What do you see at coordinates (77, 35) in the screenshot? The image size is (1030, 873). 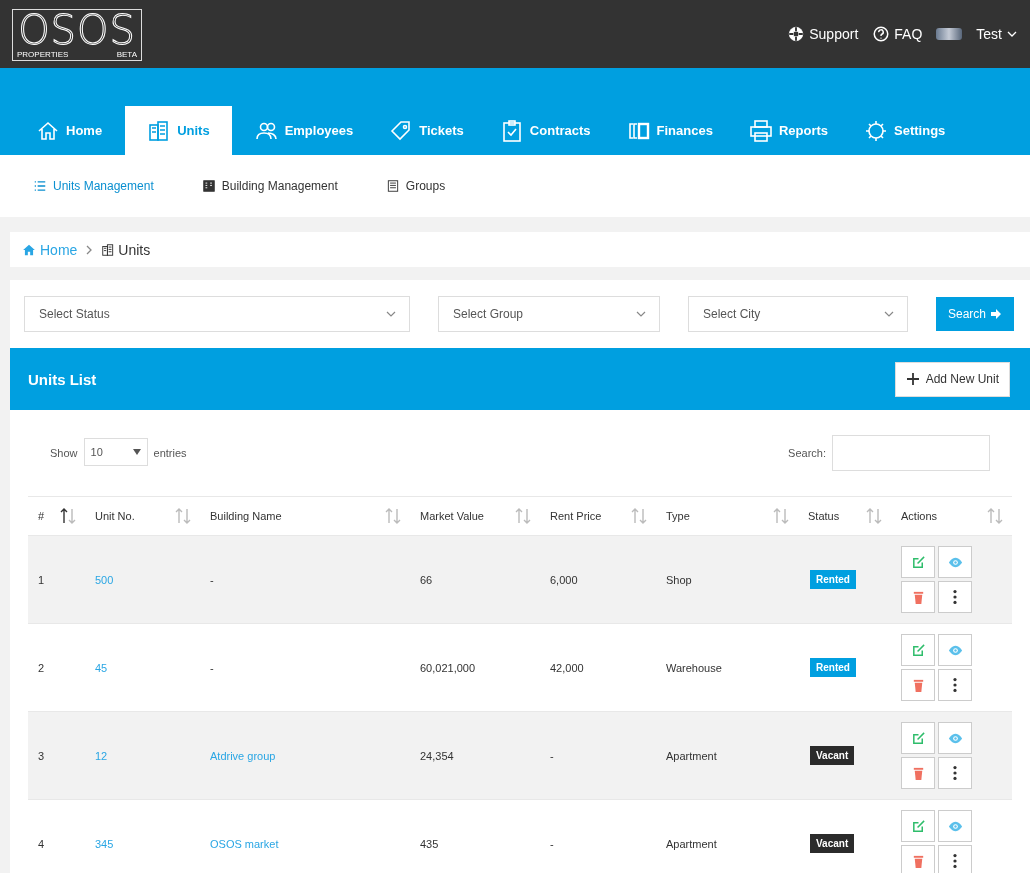 I see `logo: OSOS PROPERTIES BETA` at bounding box center [77, 35].